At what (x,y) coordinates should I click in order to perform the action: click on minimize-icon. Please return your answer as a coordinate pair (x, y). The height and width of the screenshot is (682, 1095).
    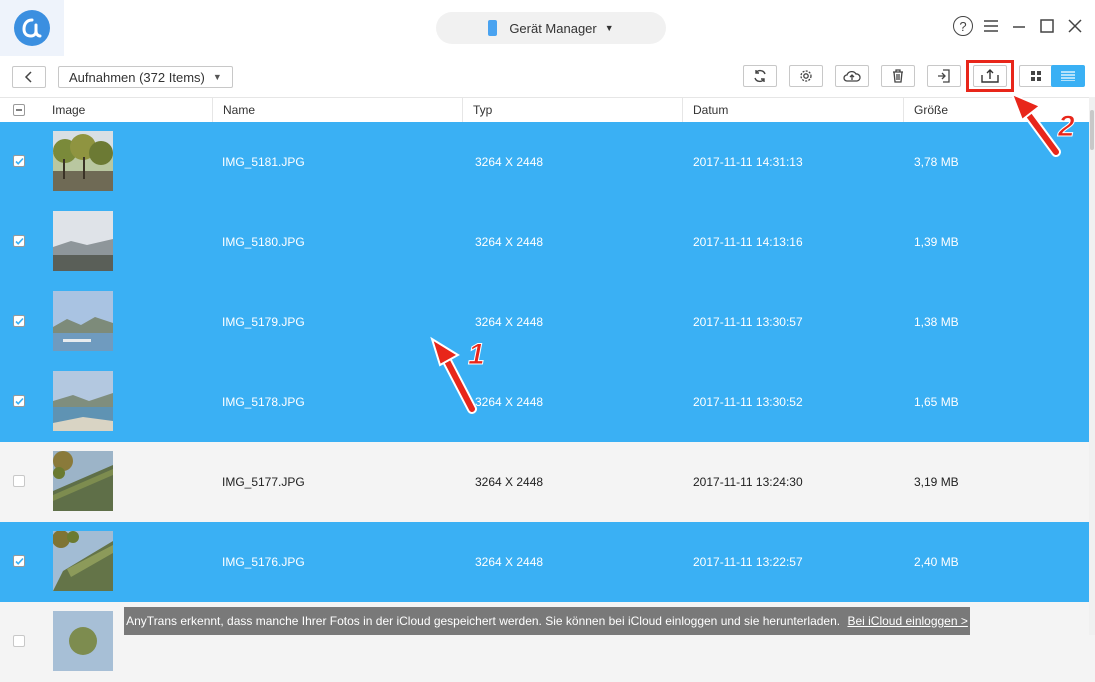
    Looking at the image, I should click on (1019, 27).